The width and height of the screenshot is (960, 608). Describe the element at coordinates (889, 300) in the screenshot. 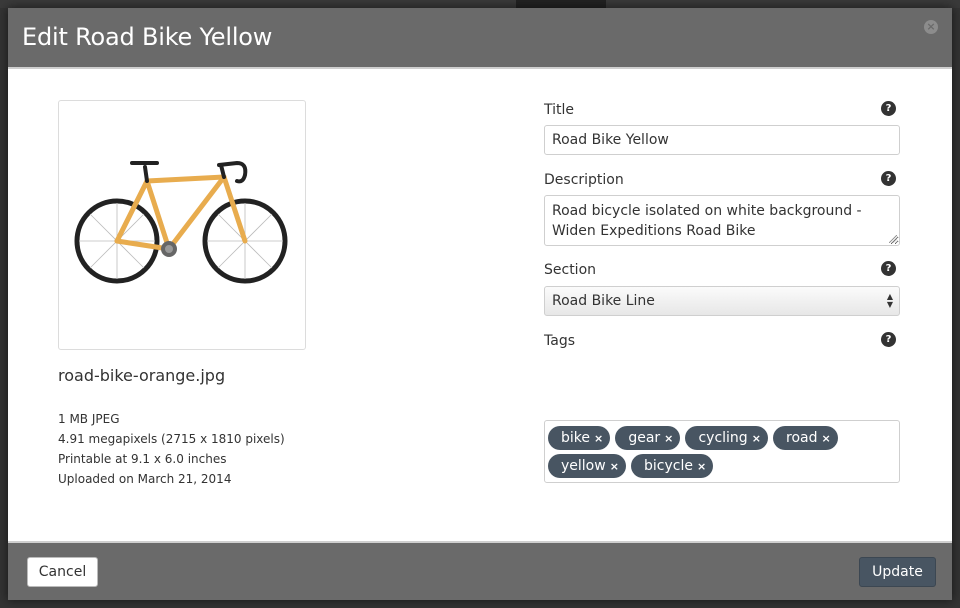

I see `up-down-arrows-icon: ▲ ▼` at that location.